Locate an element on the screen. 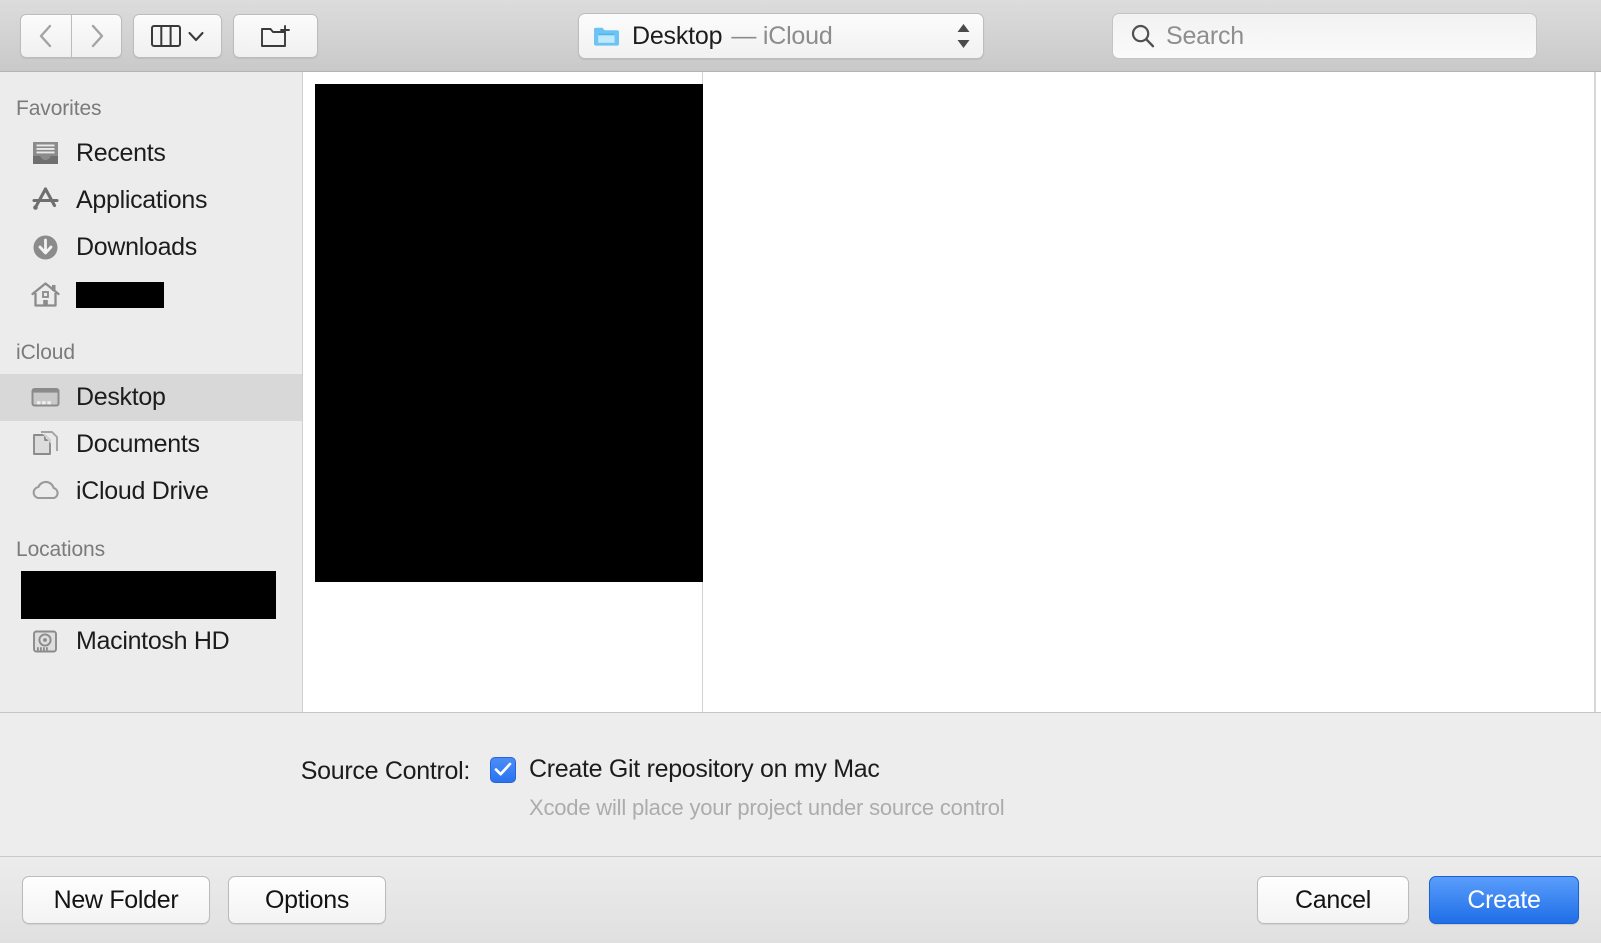  sidebar-item-redacted-location is located at coordinates (151, 594).